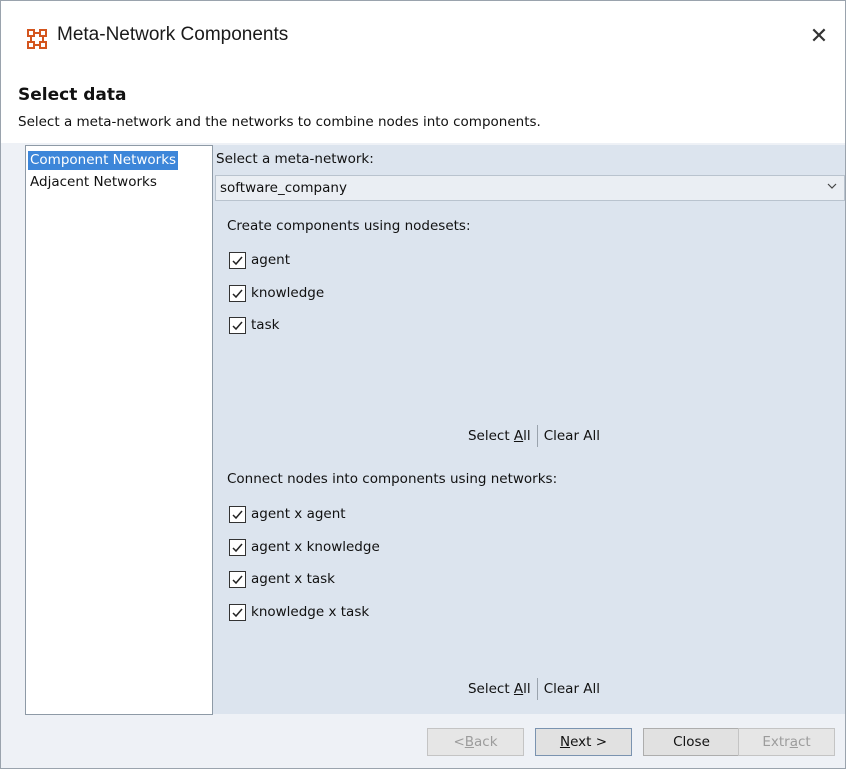  Describe the element at coordinates (265, 325) in the screenshot. I see `checkbox-label: task` at that location.